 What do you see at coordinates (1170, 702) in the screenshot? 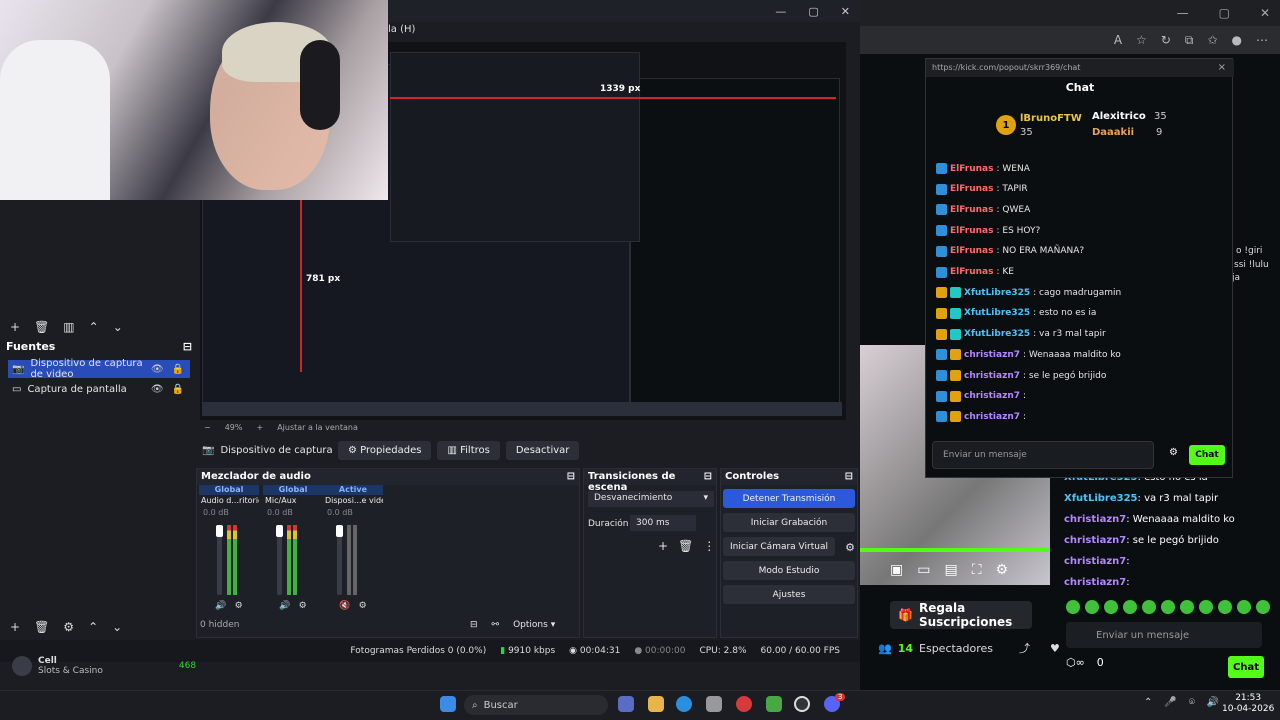
I see `mic-icon: 🎤` at bounding box center [1170, 702].